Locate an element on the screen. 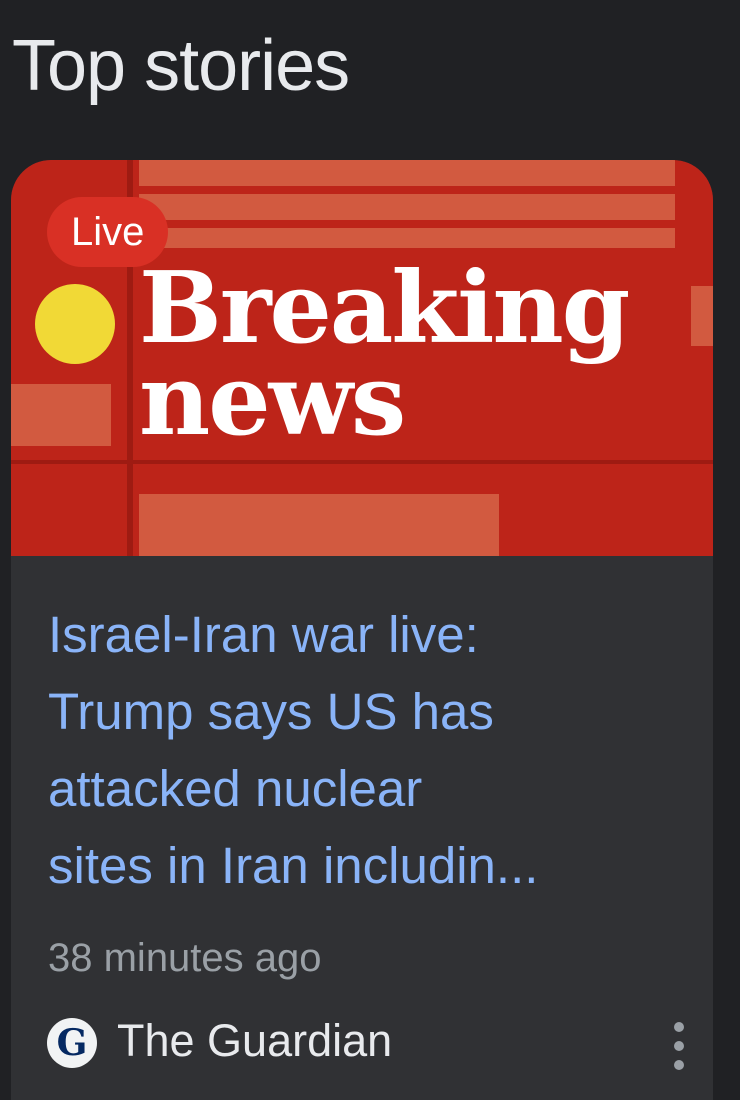 This screenshot has width=740, height=1100. story-timestamp: 38 minutes ago is located at coordinates (185, 958).